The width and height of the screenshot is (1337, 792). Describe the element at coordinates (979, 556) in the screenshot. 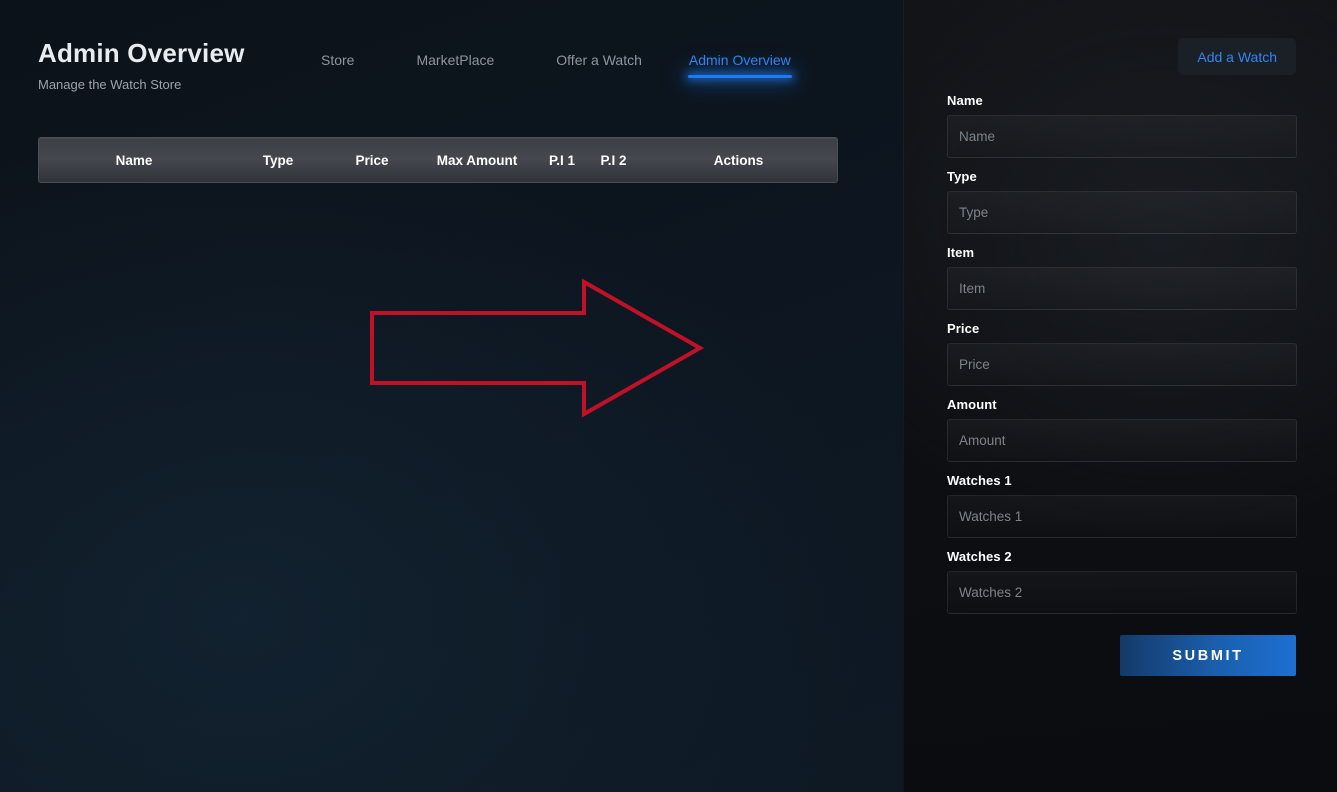

I see `field-label-watches-2: Watches 2` at that location.